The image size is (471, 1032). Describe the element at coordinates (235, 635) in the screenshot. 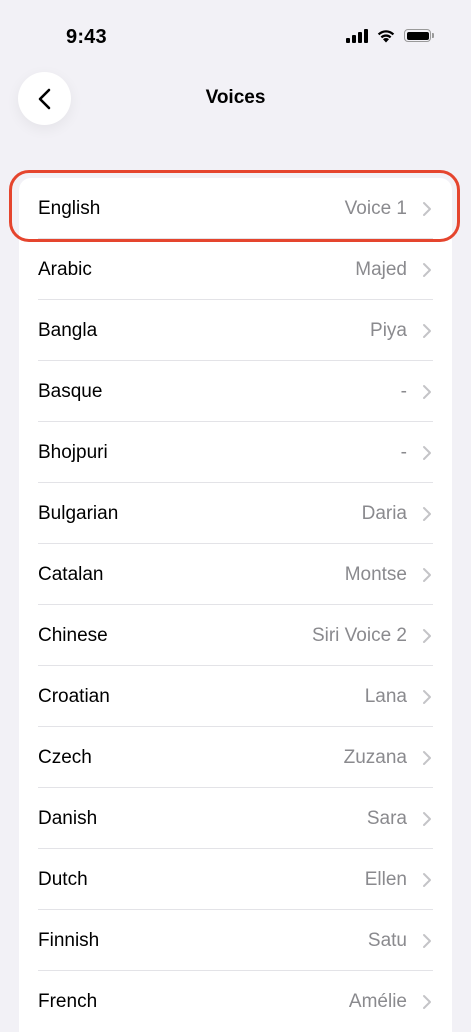

I see `voice-row-chinese: Chinese Siri Voice 2` at that location.